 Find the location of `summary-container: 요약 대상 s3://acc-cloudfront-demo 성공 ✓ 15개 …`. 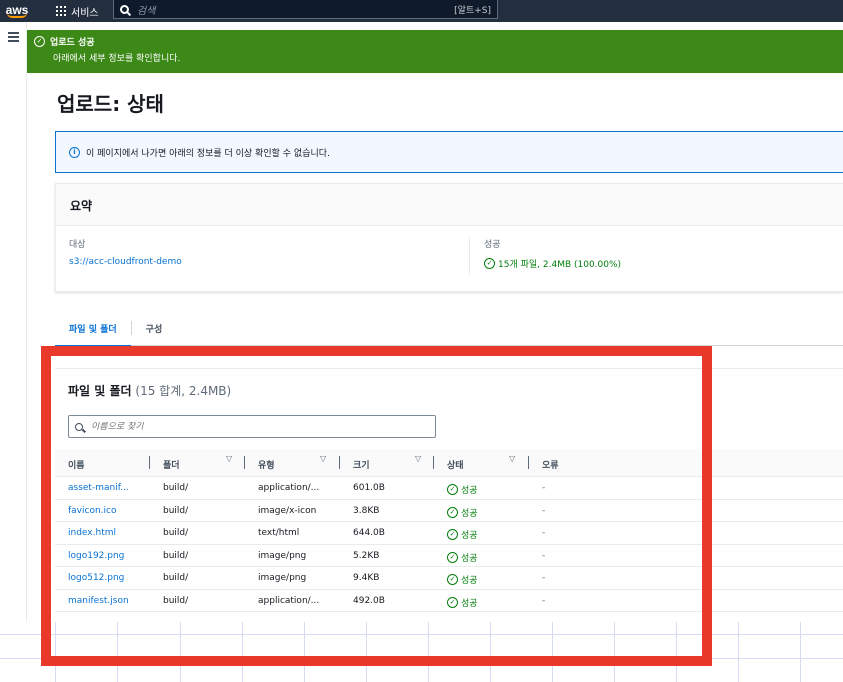

summary-container: 요약 대상 s3://acc-cloudfront-demo 성공 ✓ 15개 … is located at coordinates (449, 237).